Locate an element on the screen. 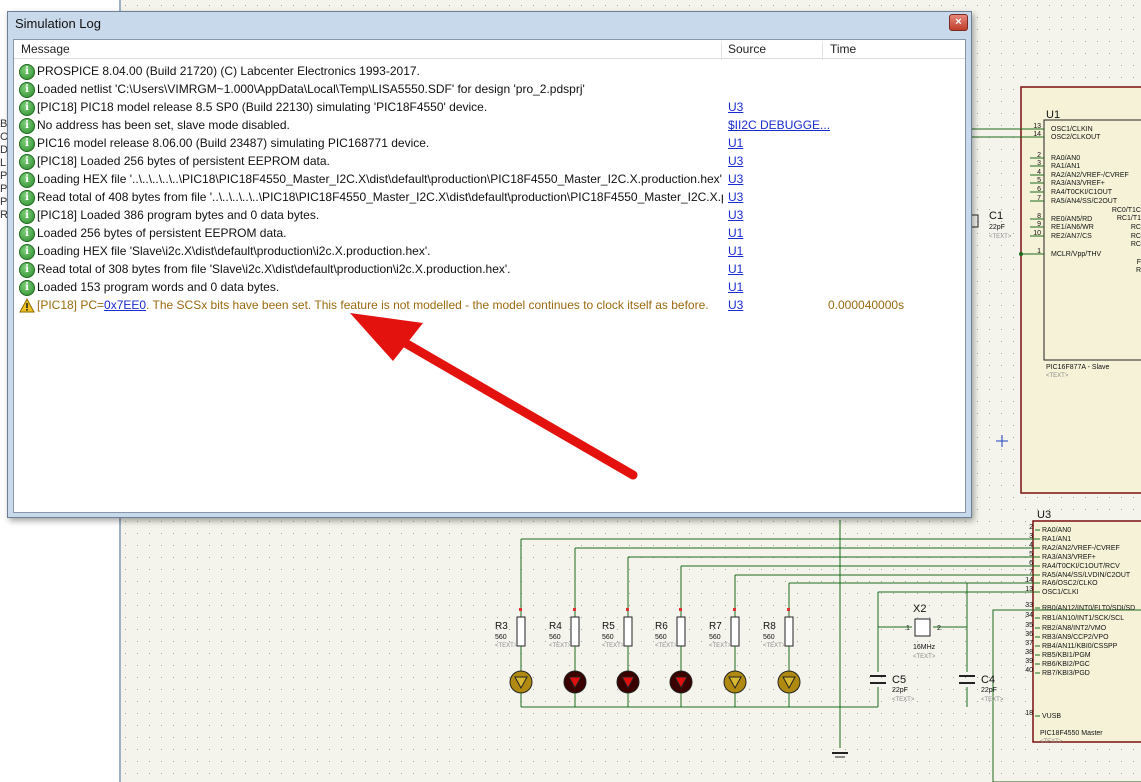  u3-pin-name: RA5/AN4/SS/LVDIN/C2OUT is located at coordinates (1086, 575).